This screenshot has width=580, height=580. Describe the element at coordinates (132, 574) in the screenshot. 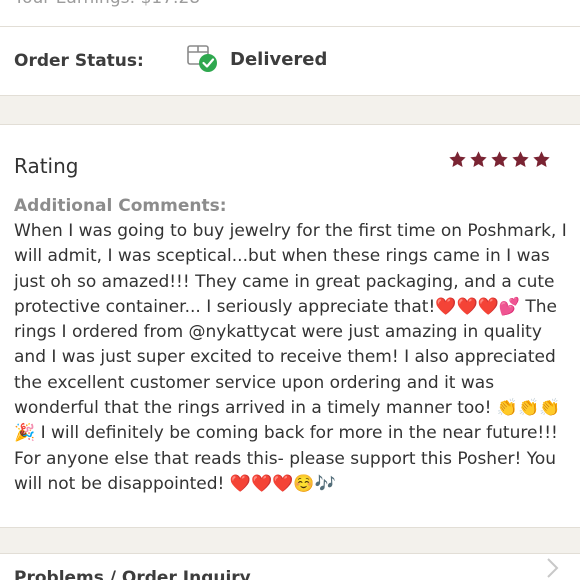

I see `problems-order-inquiry-label: Problems / Order Inquiry` at that location.